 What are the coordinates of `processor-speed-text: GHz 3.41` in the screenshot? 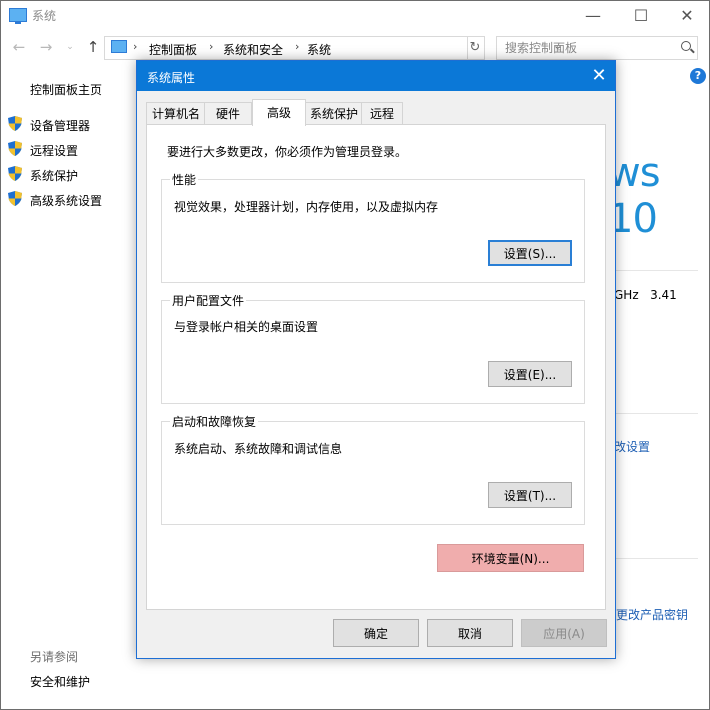 It's located at (645, 295).